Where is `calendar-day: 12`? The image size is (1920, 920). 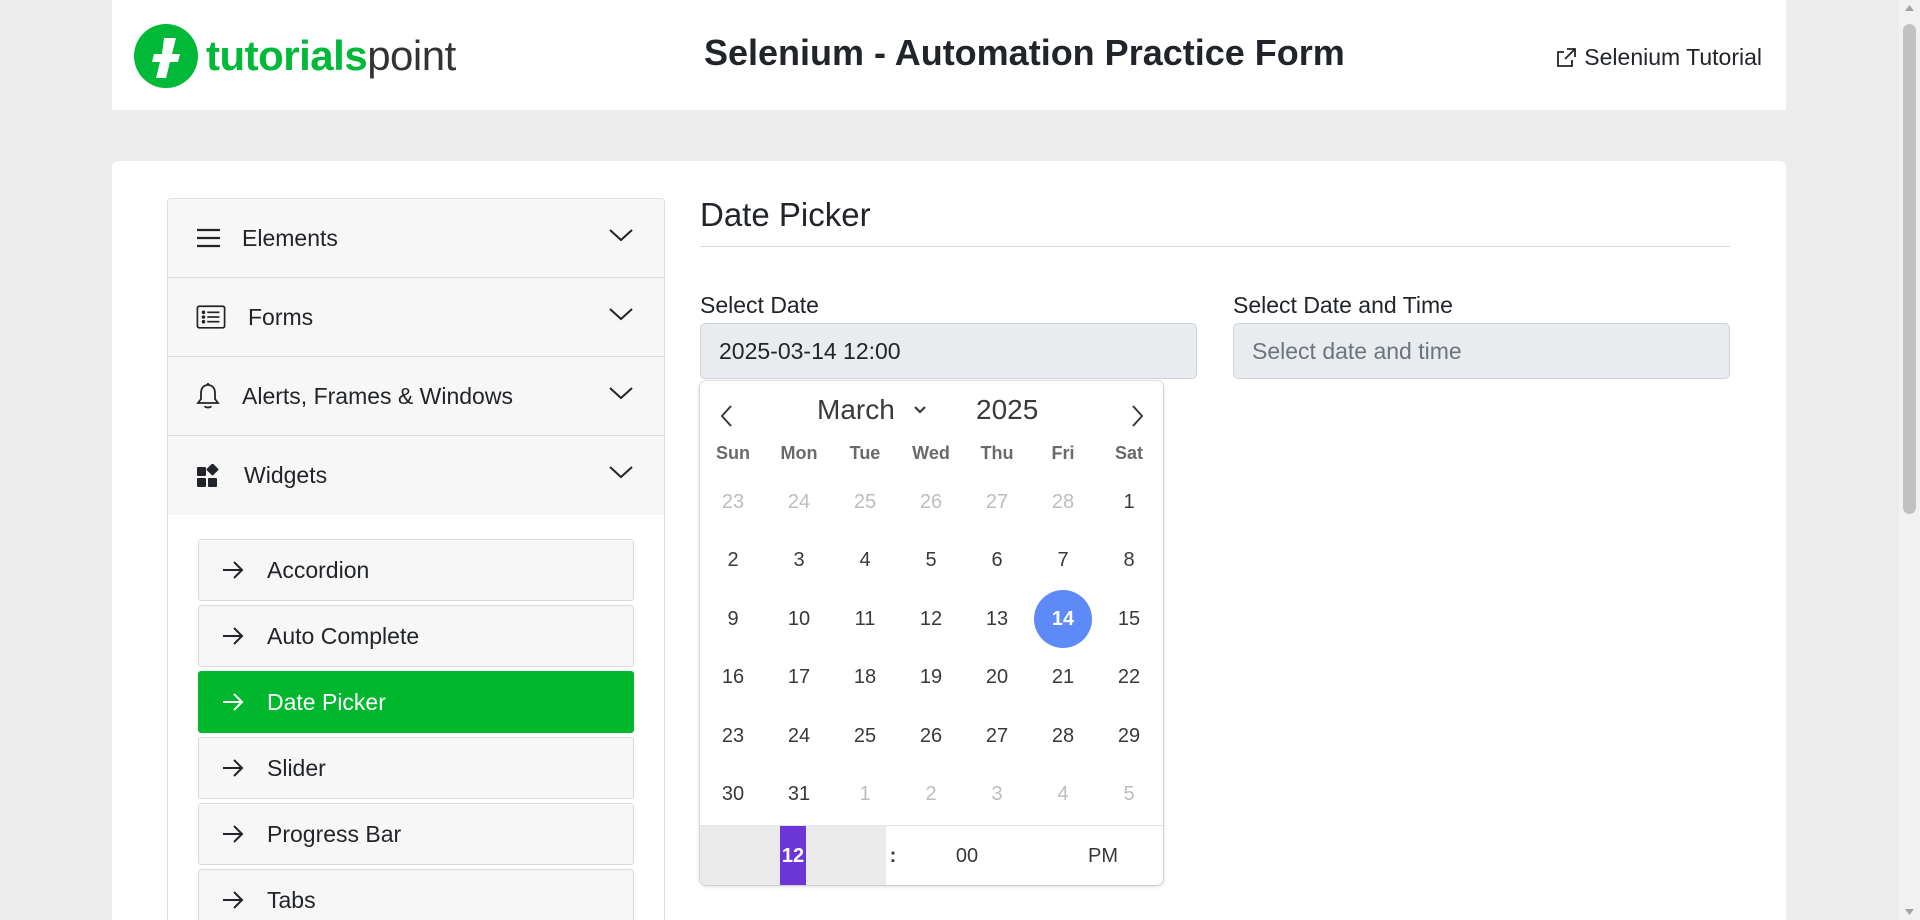
calendar-day: 12 is located at coordinates (931, 619).